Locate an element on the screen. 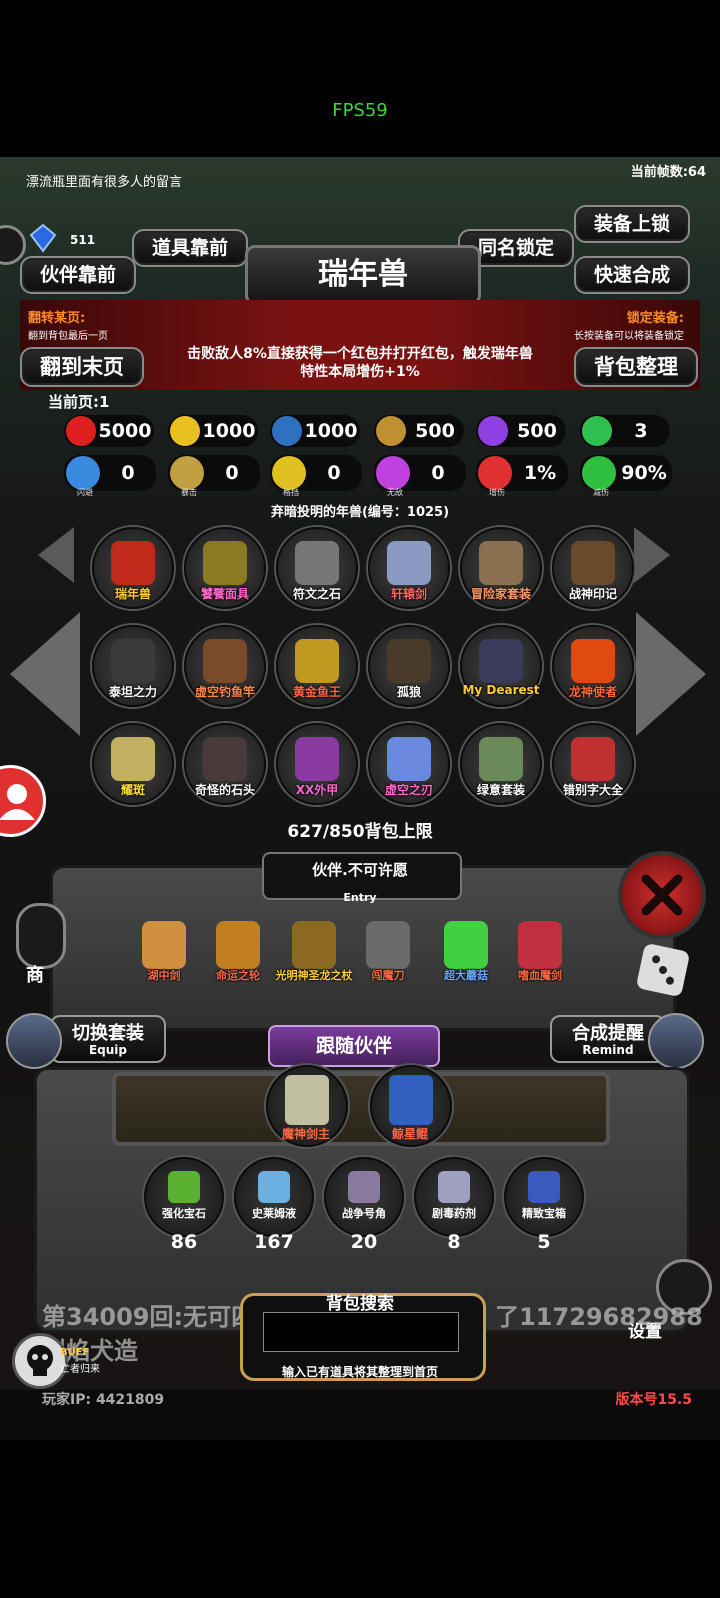  material-name: 剧毒药剂 is located at coordinates (454, 1213).